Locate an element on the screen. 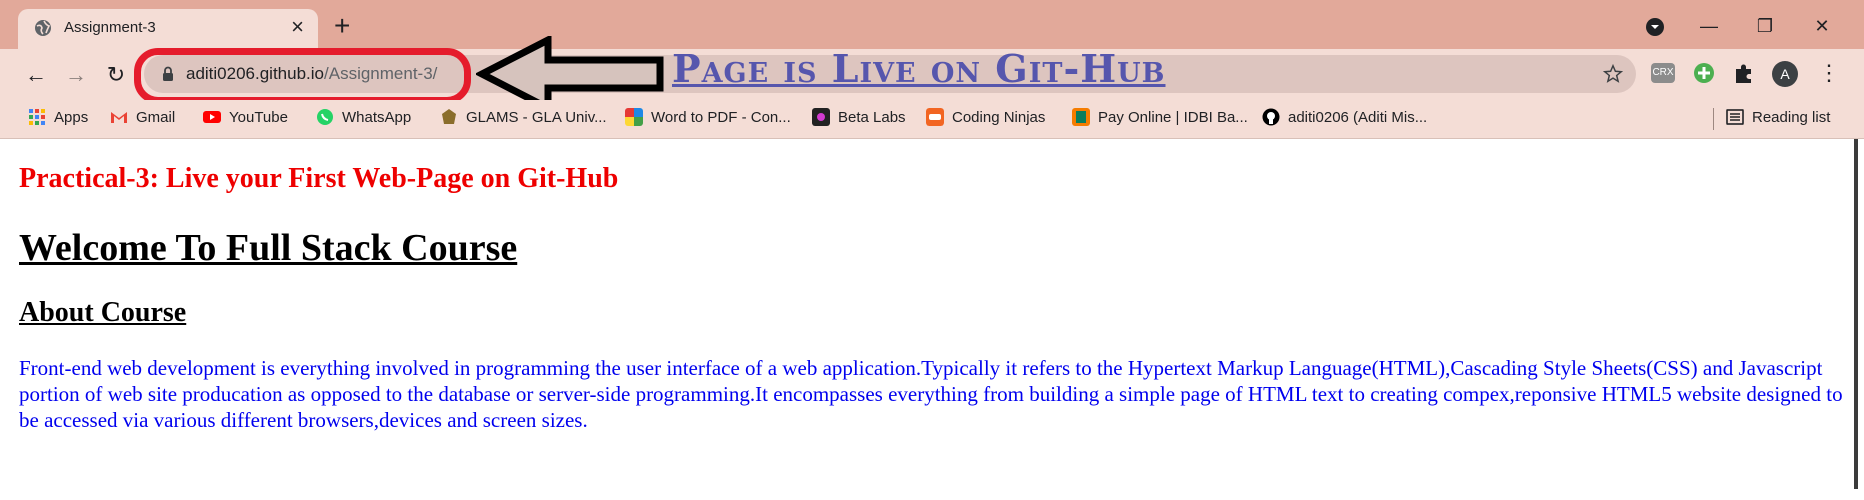  close-window-button: ✕ is located at coordinates (1822, 27).